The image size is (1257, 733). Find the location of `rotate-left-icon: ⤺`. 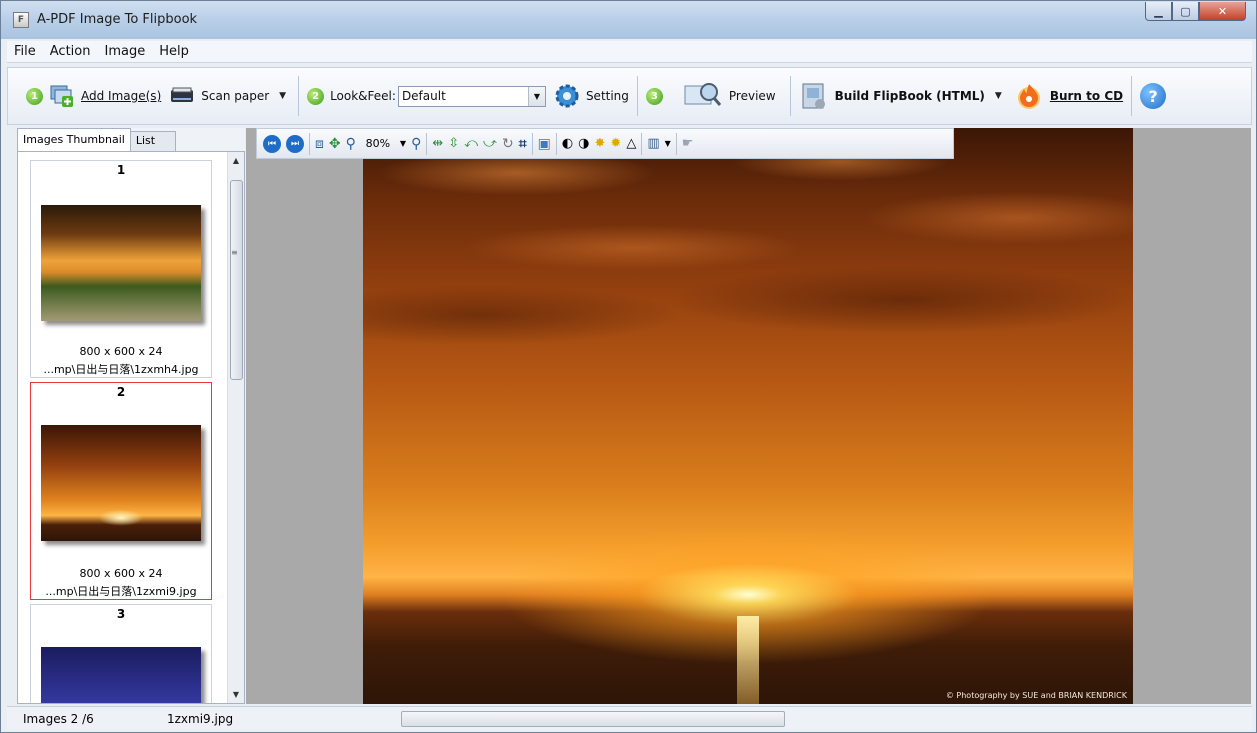

rotate-left-icon: ⤺ is located at coordinates (471, 144).